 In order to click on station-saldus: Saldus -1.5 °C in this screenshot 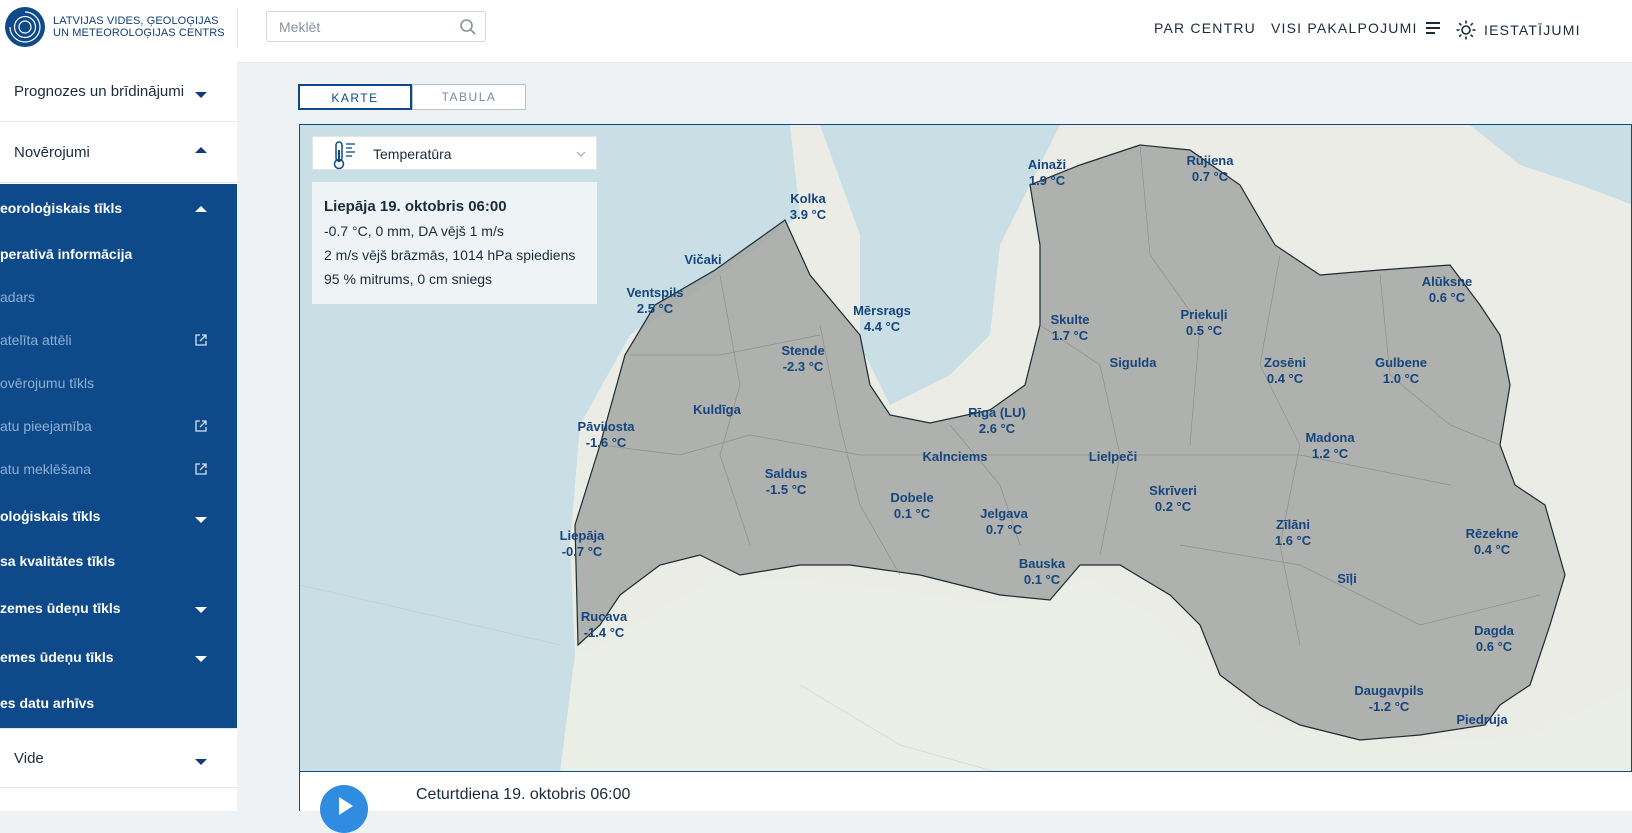, I will do `click(786, 482)`.